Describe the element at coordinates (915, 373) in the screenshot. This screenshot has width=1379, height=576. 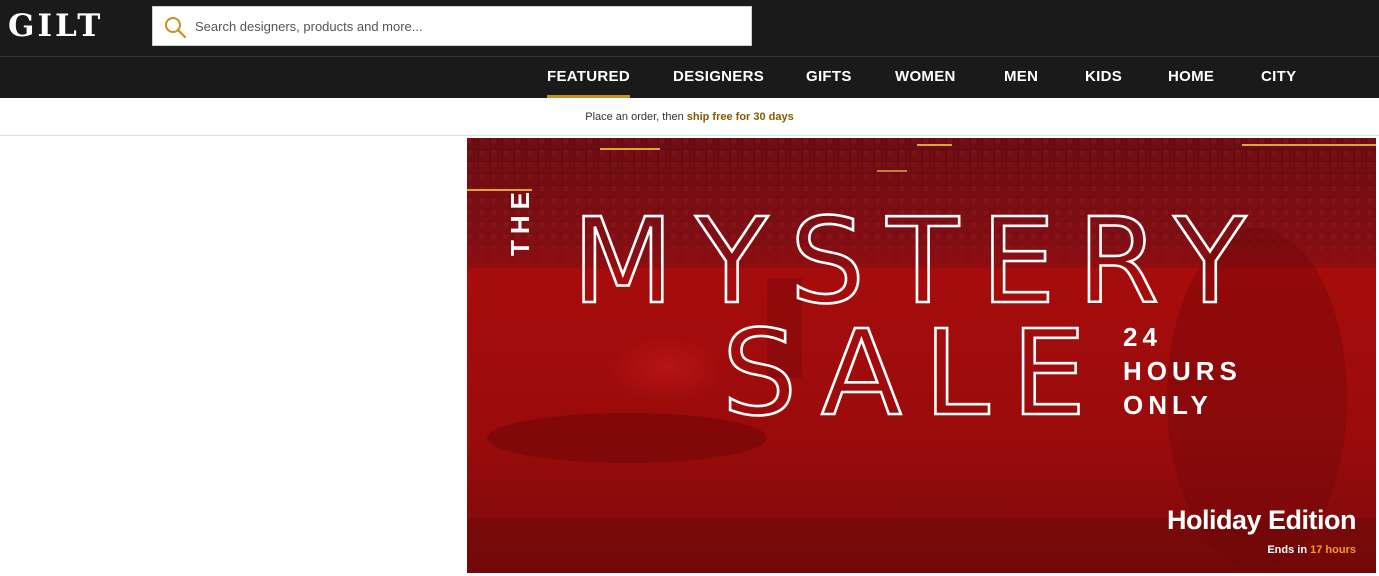
I see `hero-title-line2: SALE` at that location.